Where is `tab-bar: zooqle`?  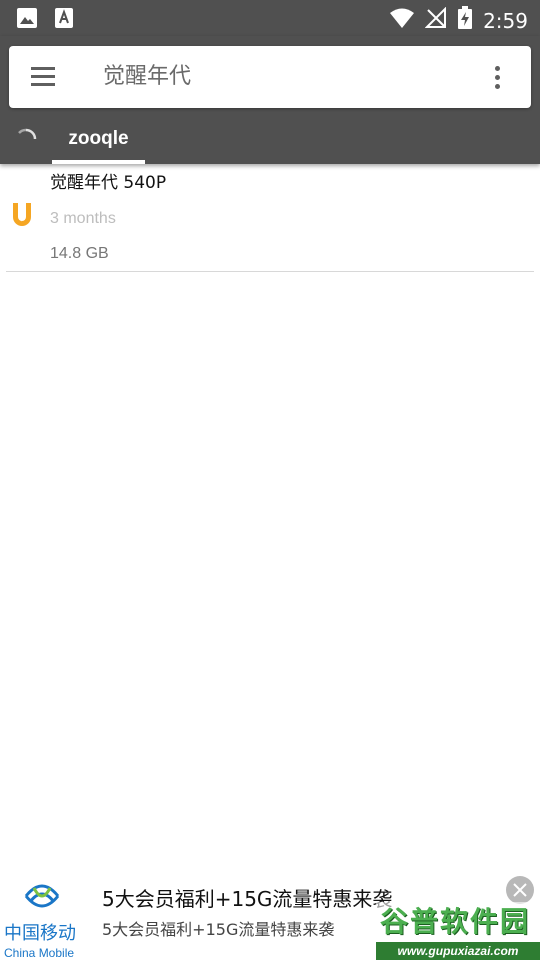
tab-bar: zooqle is located at coordinates (270, 140).